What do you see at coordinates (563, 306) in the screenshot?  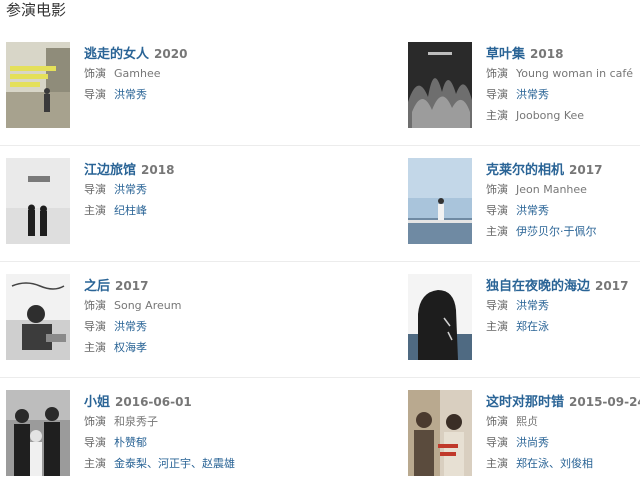 I see `film-info: 独自在夜晚的海边 2017 导演 洪常秀 主演 郑在泳` at bounding box center [563, 306].